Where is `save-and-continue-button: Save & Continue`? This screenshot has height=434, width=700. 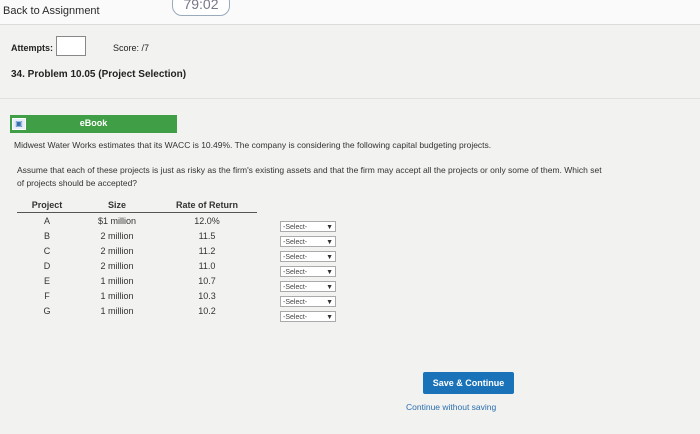 save-and-continue-button: Save & Continue is located at coordinates (468, 383).